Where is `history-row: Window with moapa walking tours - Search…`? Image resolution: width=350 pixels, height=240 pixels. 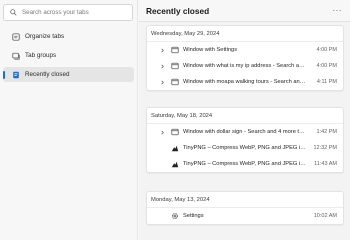
history-row: Window with moapa walking tours - Search… is located at coordinates (245, 82).